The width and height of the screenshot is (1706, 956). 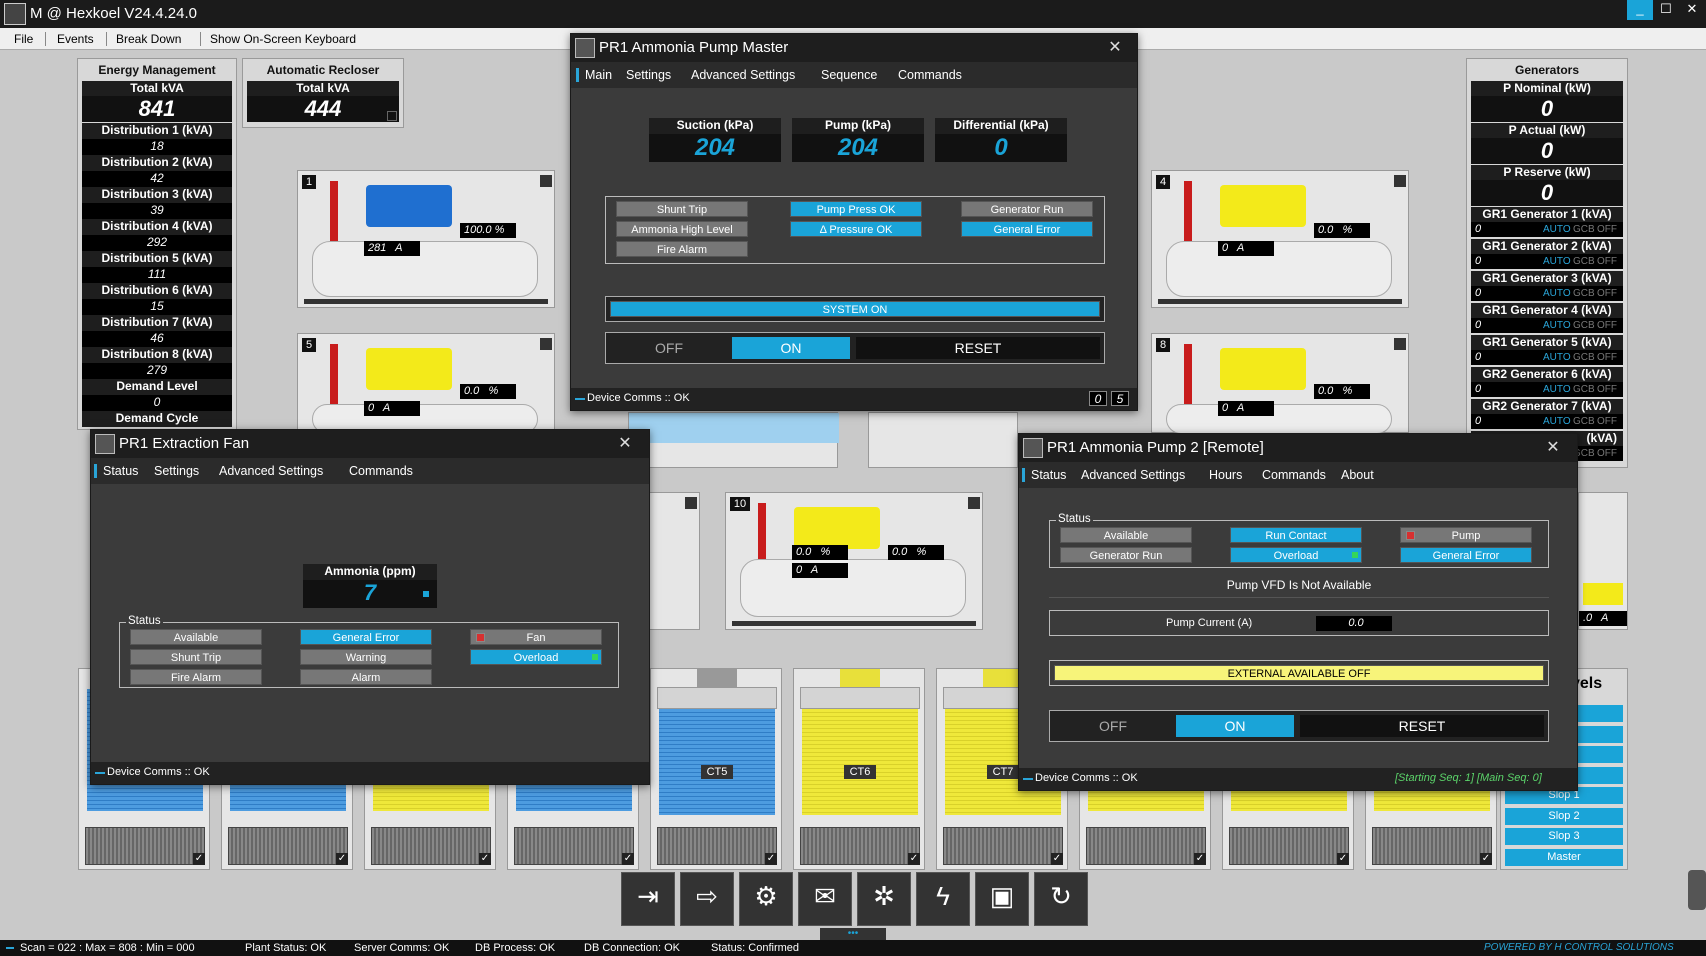 I want to click on plant-button: ✲, so click(x=884, y=899).